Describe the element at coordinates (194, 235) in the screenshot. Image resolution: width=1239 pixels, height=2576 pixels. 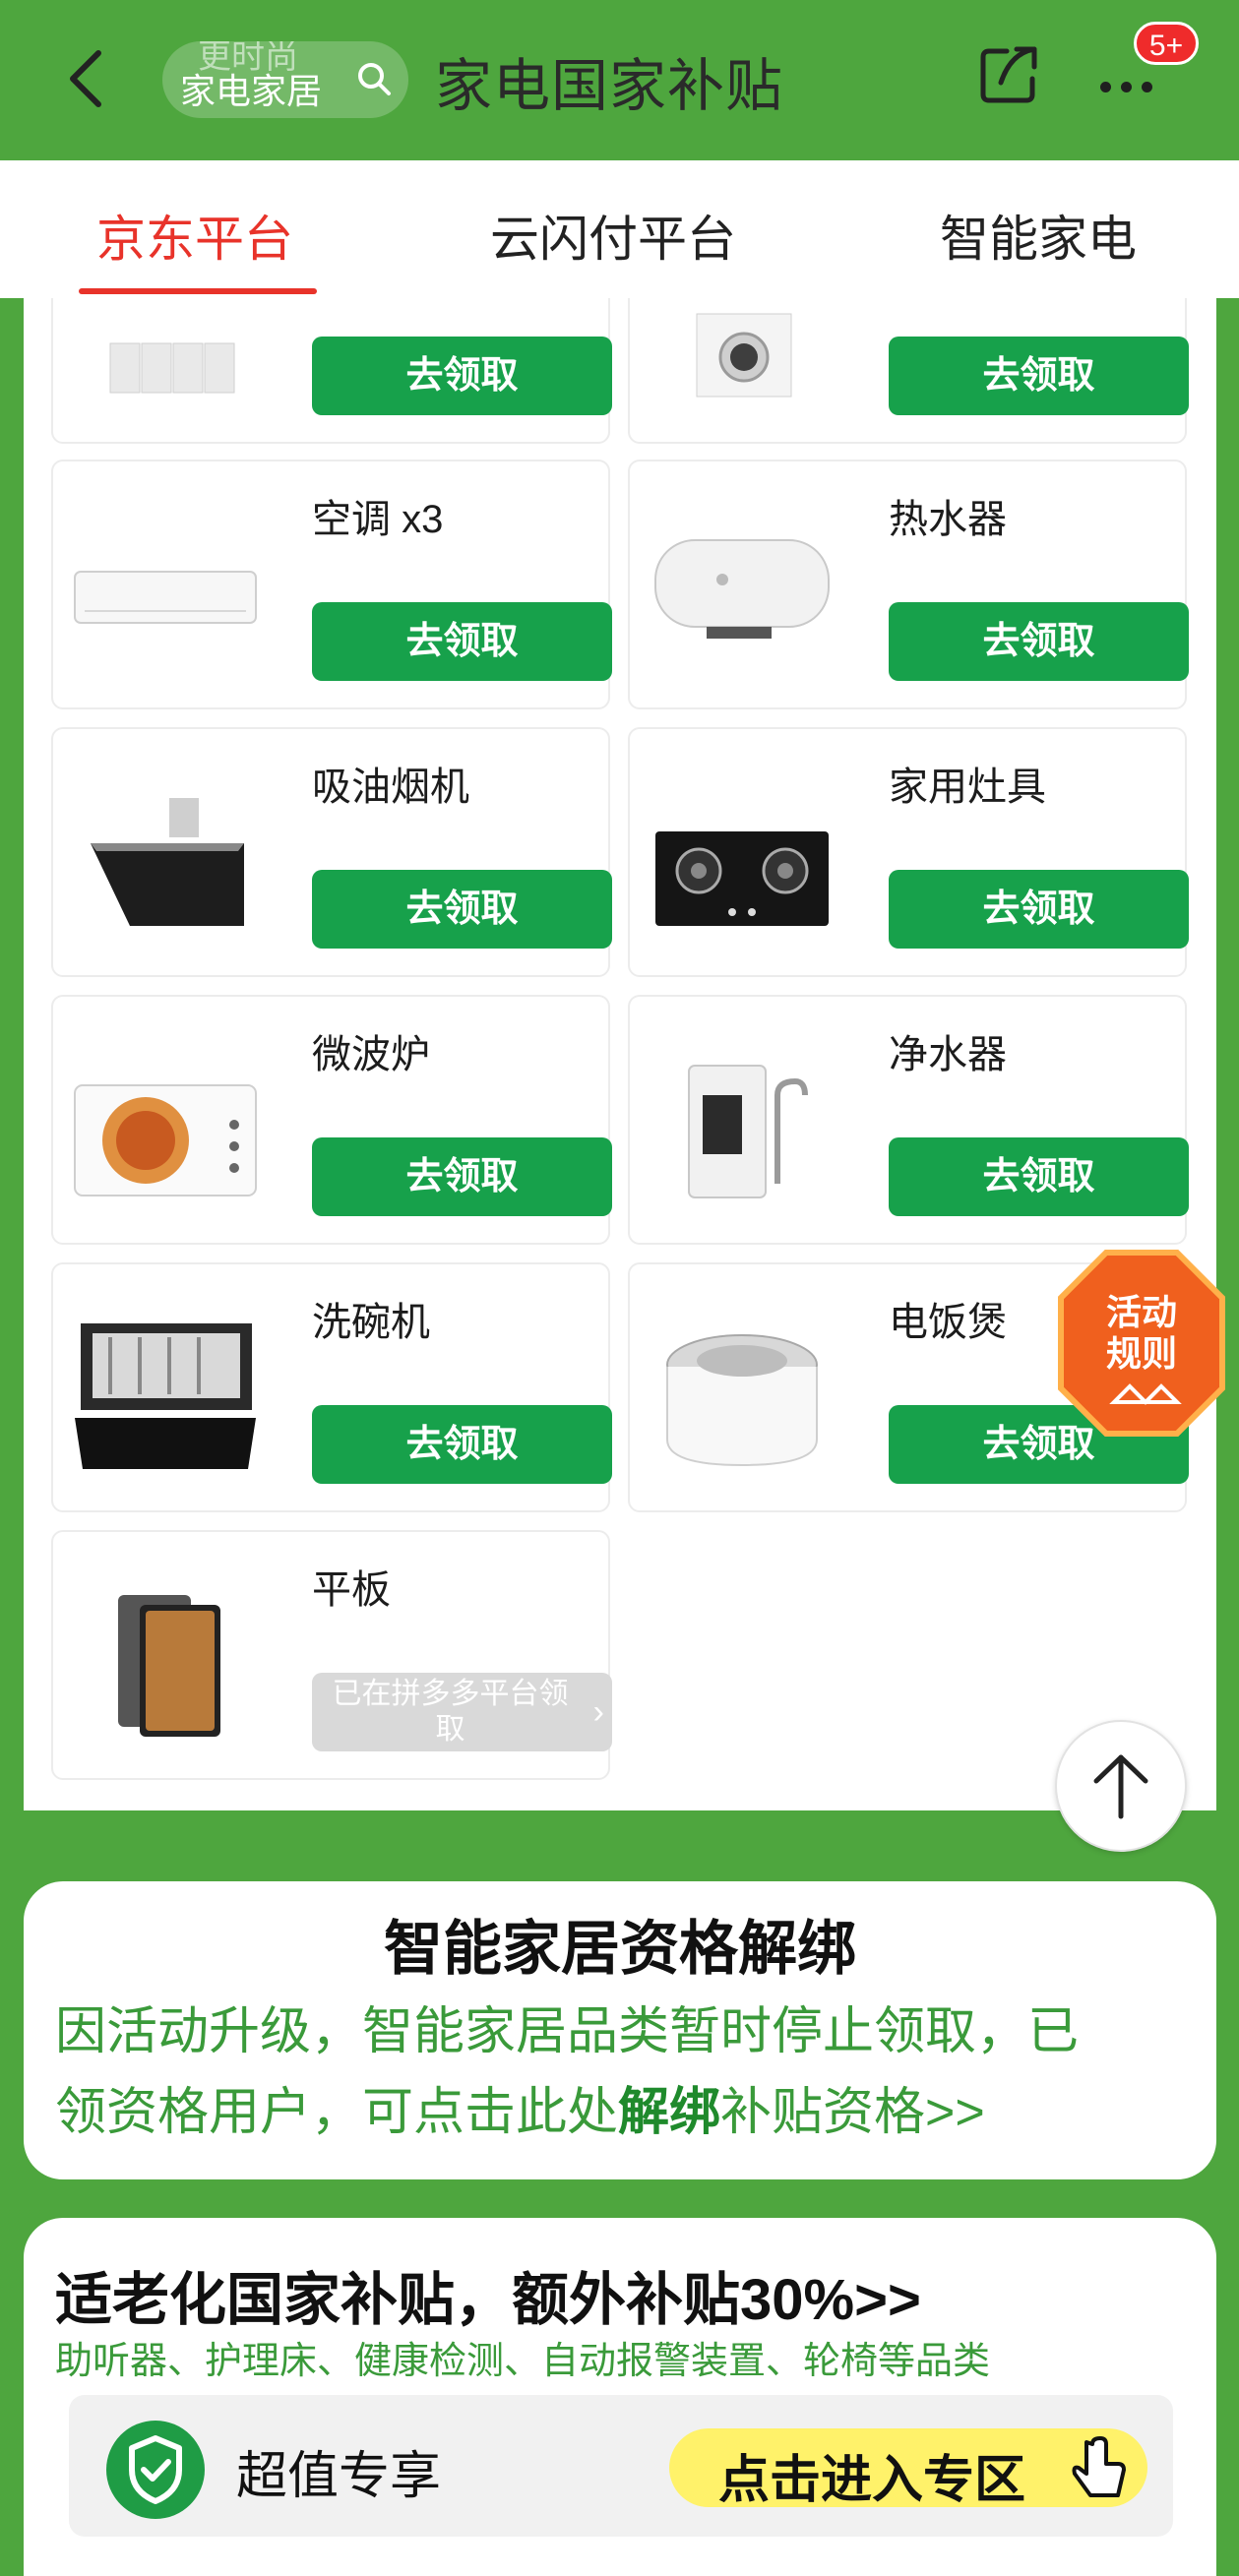
I see `tab-jd: 京东平台` at that location.